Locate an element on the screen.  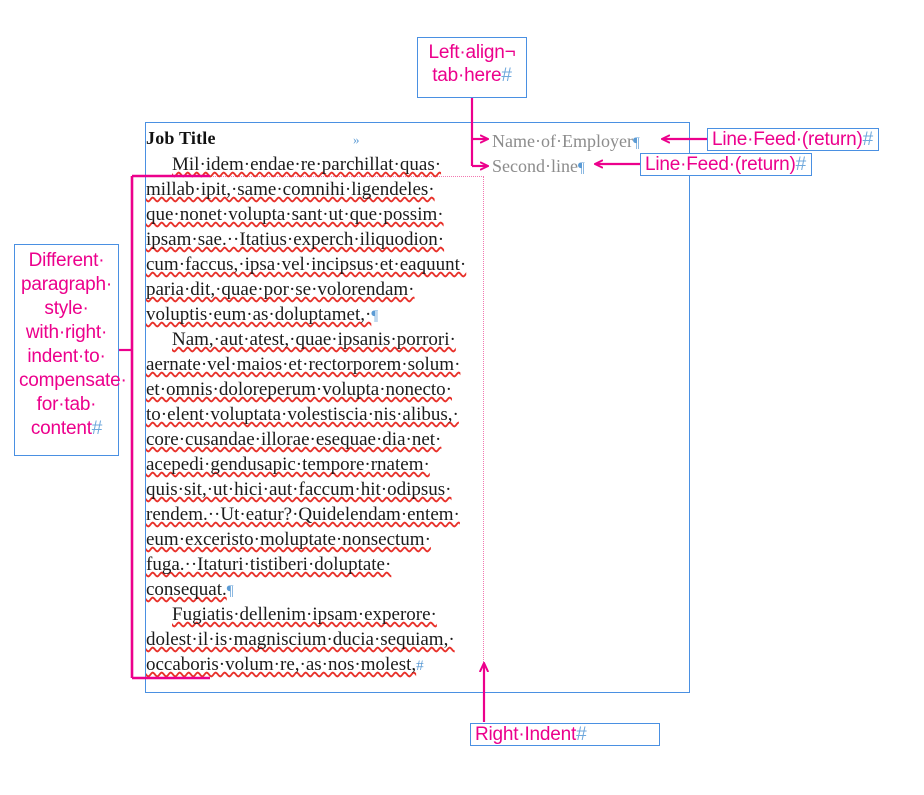
paragraph-line: voluptis·eum·as·doluptamet,· is located at coordinates (259, 314).